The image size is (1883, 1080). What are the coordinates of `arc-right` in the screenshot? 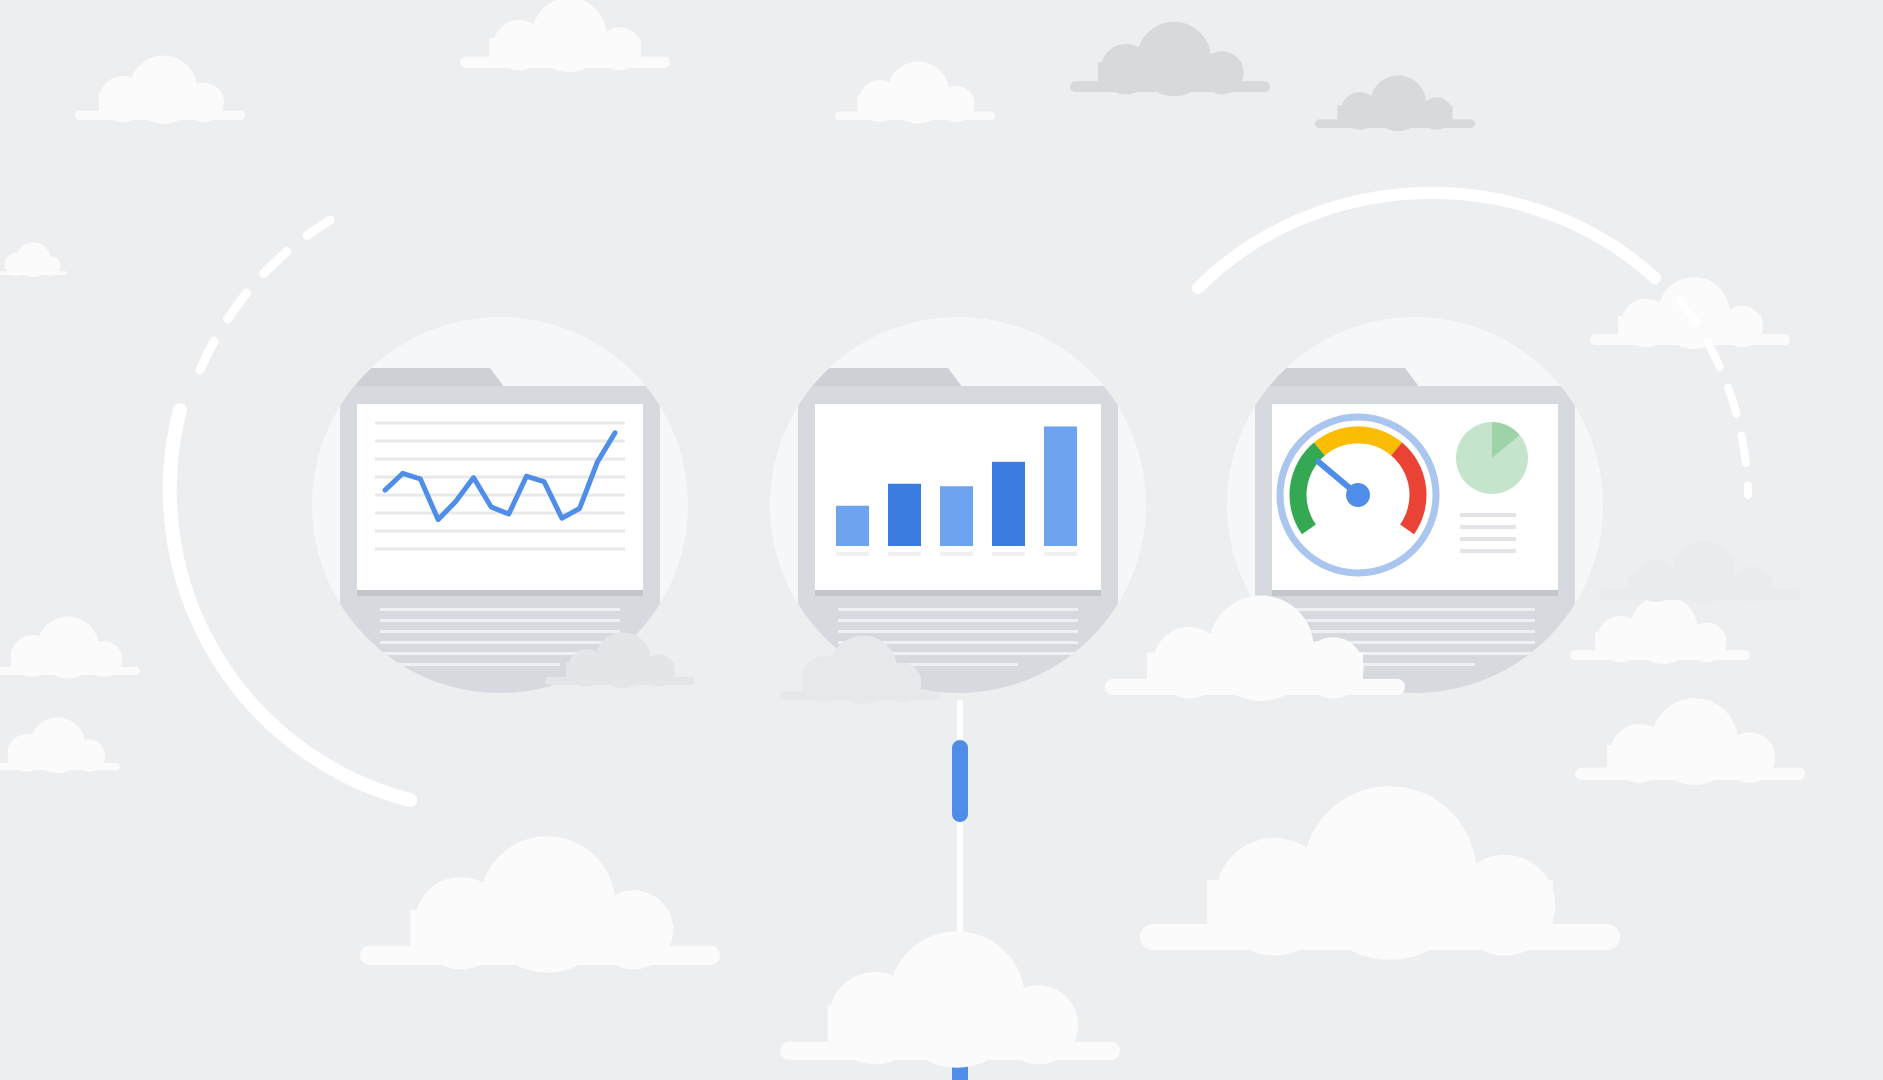 It's located at (1426, 240).